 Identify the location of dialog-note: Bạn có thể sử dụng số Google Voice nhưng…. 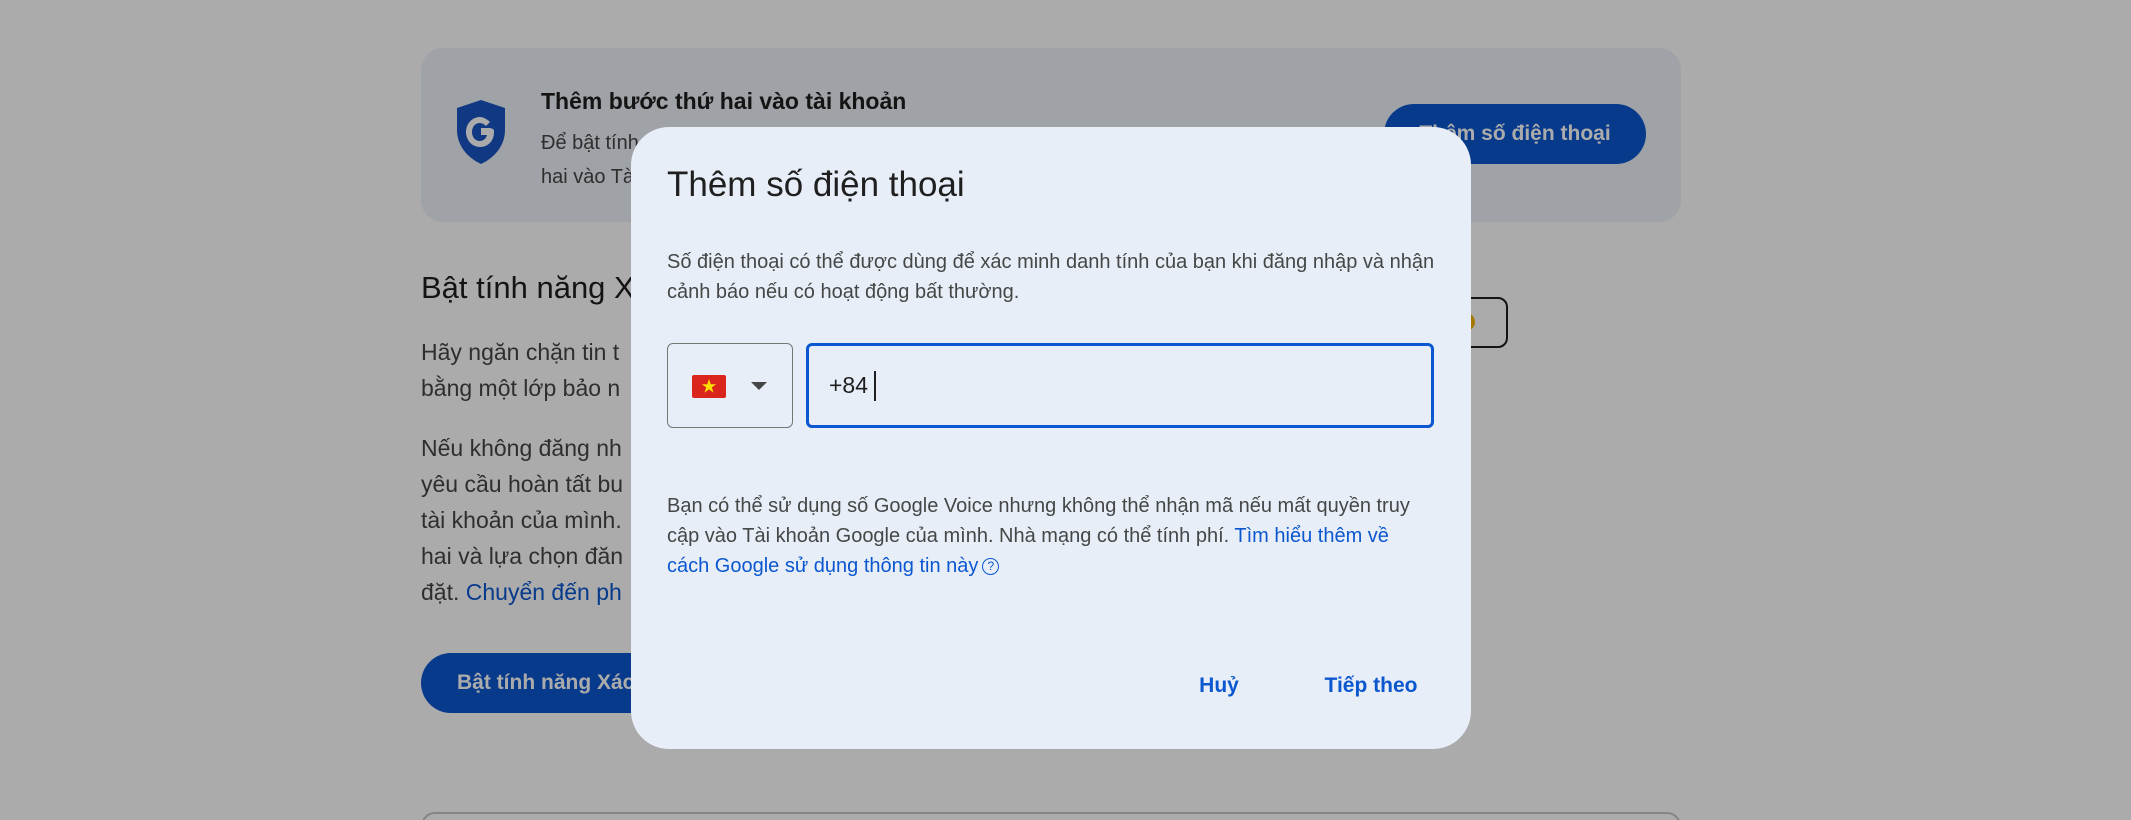
(1047, 536).